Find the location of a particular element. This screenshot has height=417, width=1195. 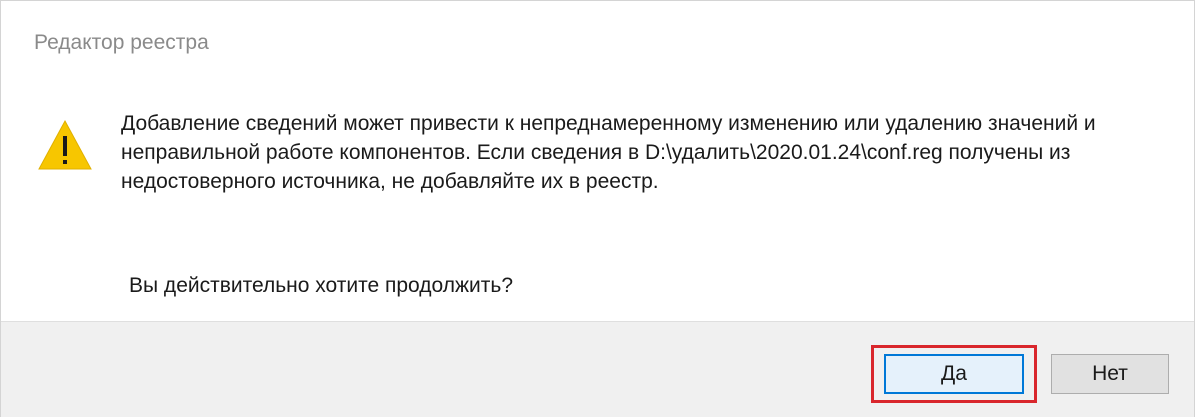

yes-button: Да is located at coordinates (954, 374).